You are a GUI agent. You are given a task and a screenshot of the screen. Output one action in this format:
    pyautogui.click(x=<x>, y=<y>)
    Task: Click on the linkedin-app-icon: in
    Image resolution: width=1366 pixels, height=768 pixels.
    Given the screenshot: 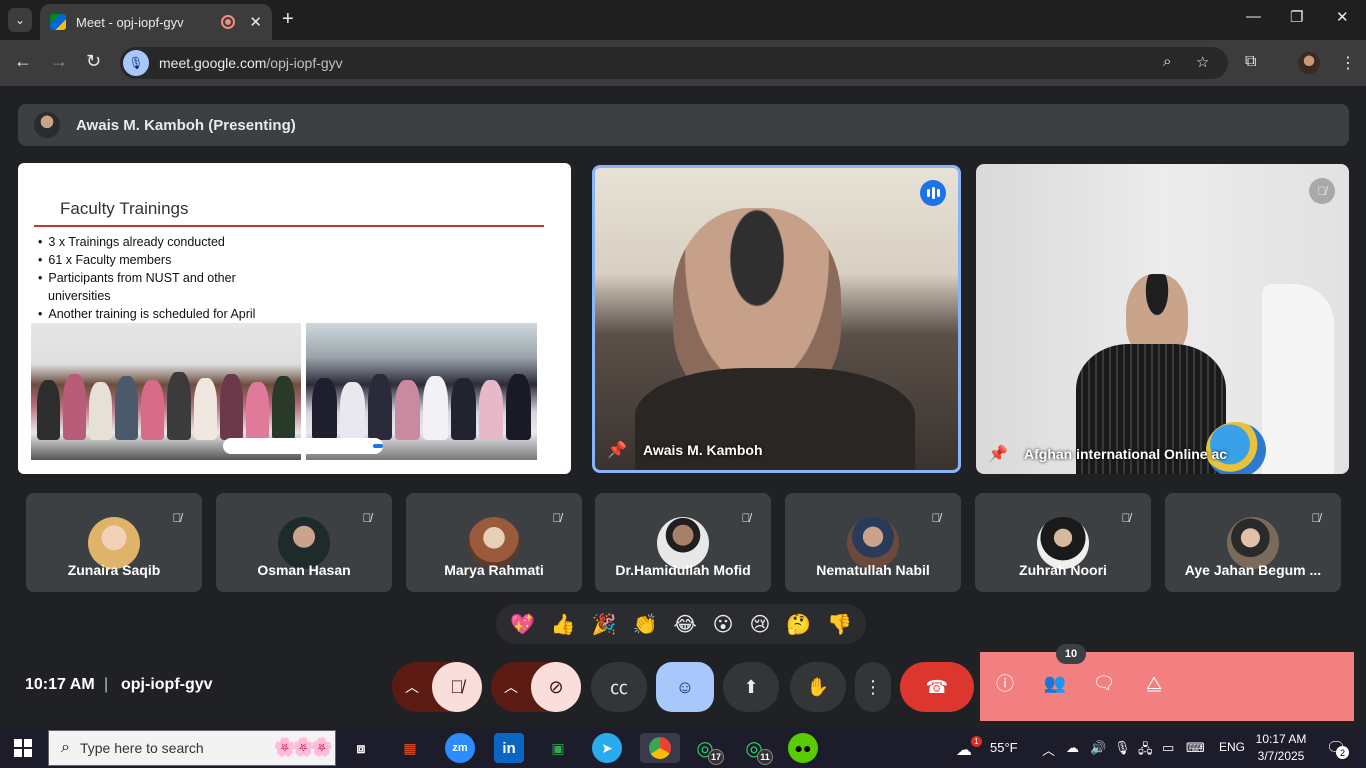 What is the action you would take?
    pyautogui.click(x=509, y=748)
    